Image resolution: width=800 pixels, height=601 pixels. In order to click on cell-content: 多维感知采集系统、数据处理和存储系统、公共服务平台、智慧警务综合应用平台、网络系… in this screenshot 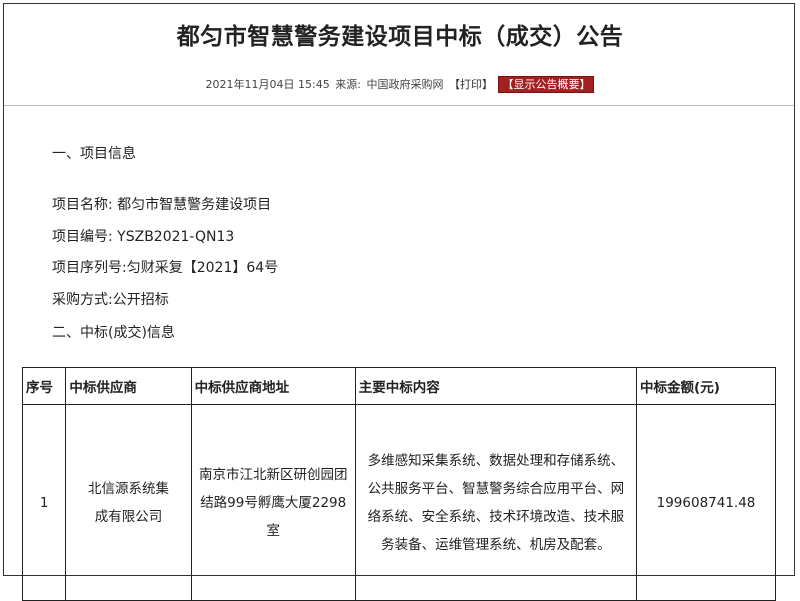, I will do `click(496, 502)`.